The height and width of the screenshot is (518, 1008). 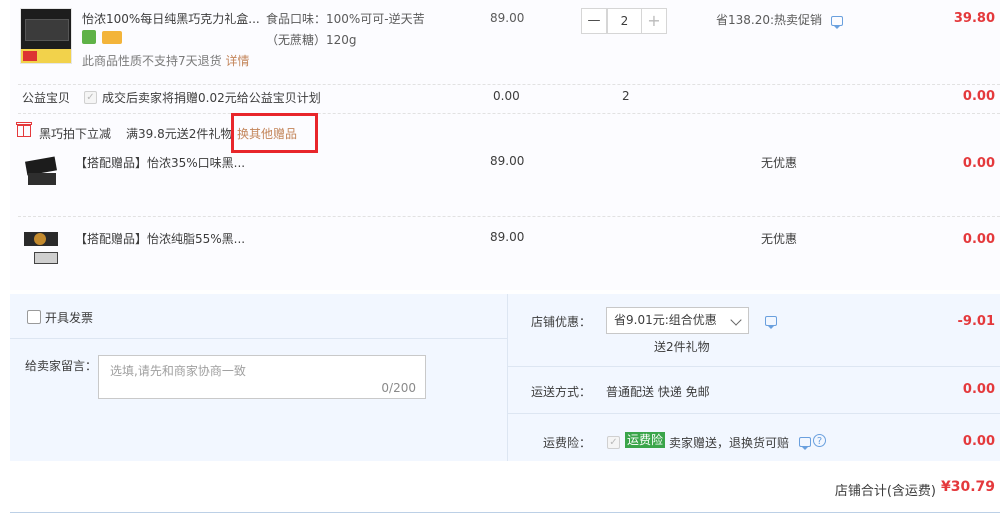 I want to click on charity-quantity: 2, so click(x=626, y=96).